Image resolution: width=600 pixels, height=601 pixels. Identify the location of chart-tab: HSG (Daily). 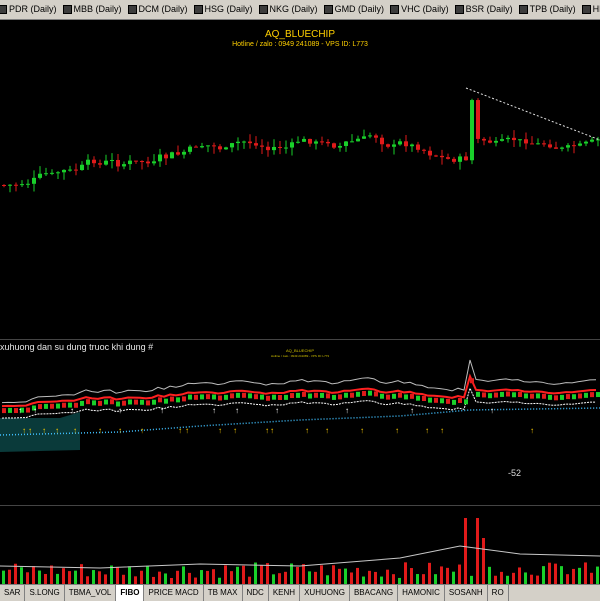
(223, 9).